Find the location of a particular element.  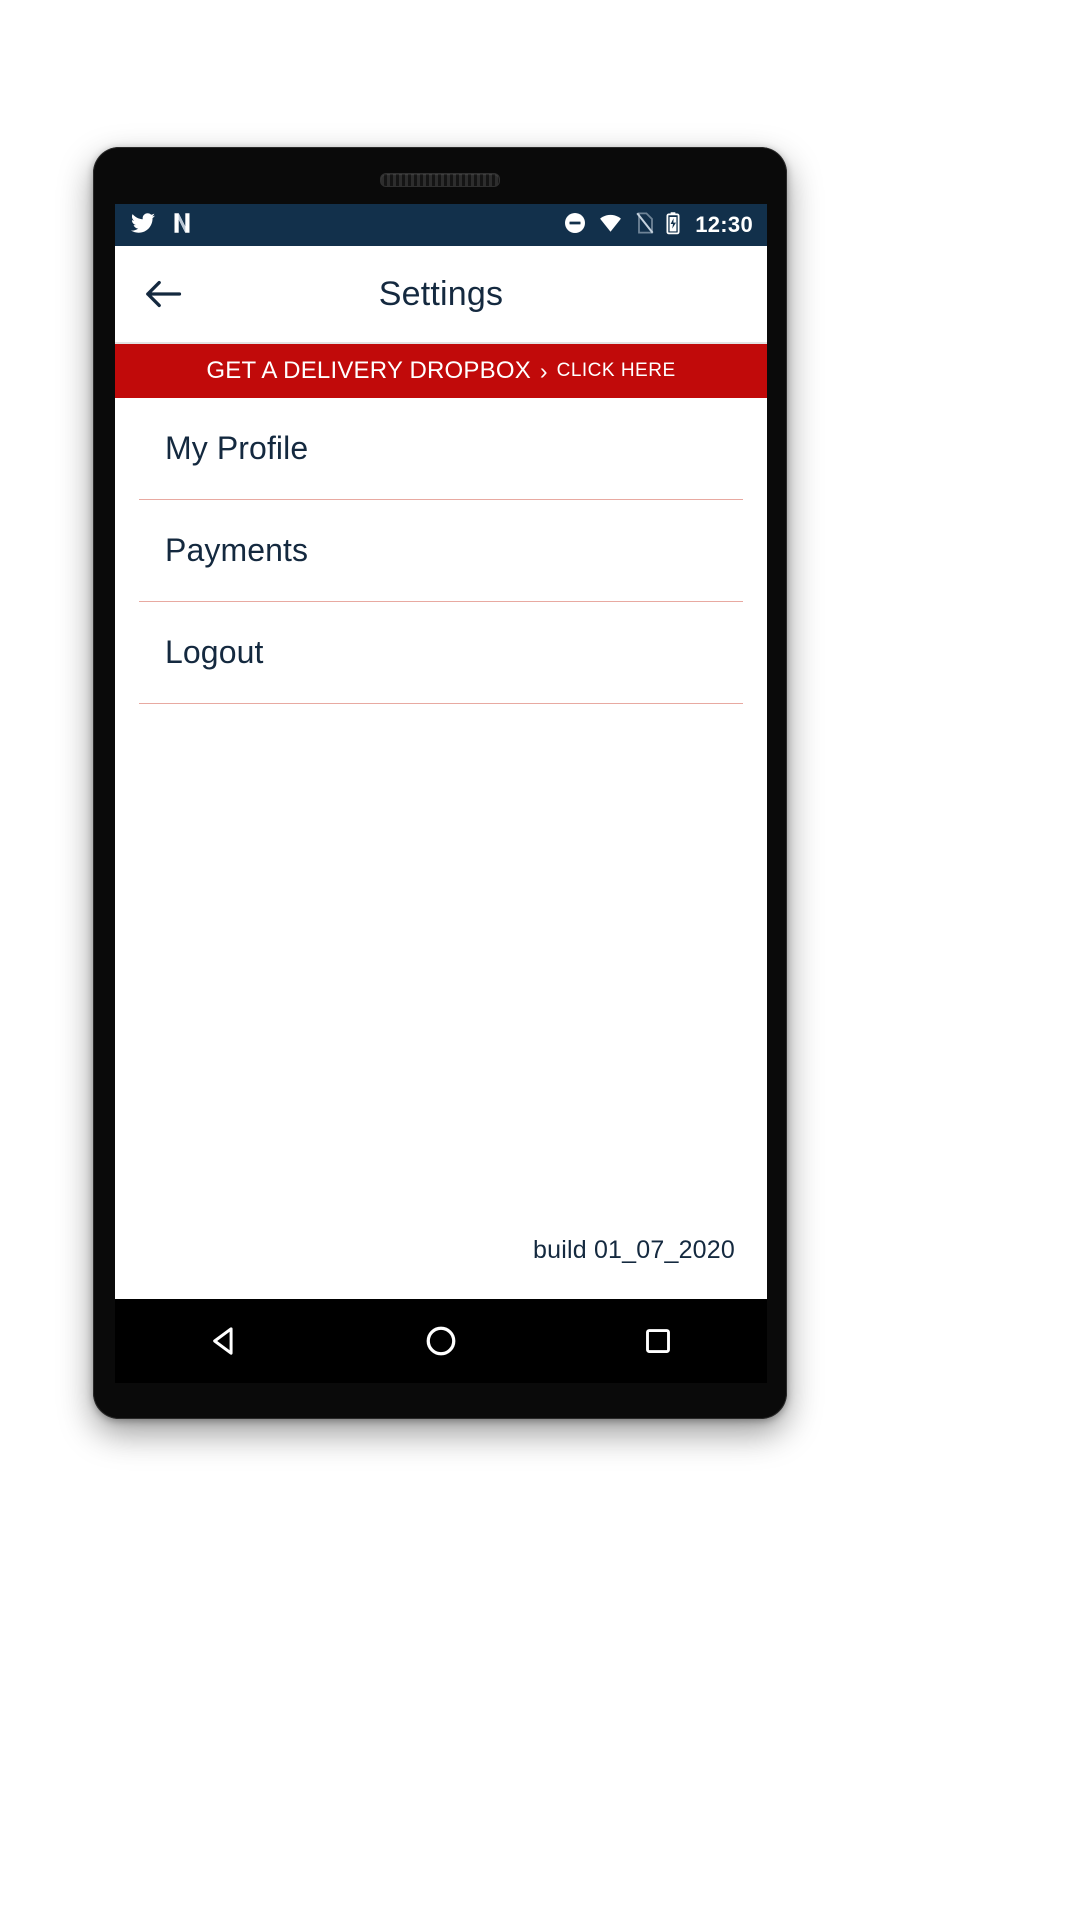

square-icon is located at coordinates (658, 1341).